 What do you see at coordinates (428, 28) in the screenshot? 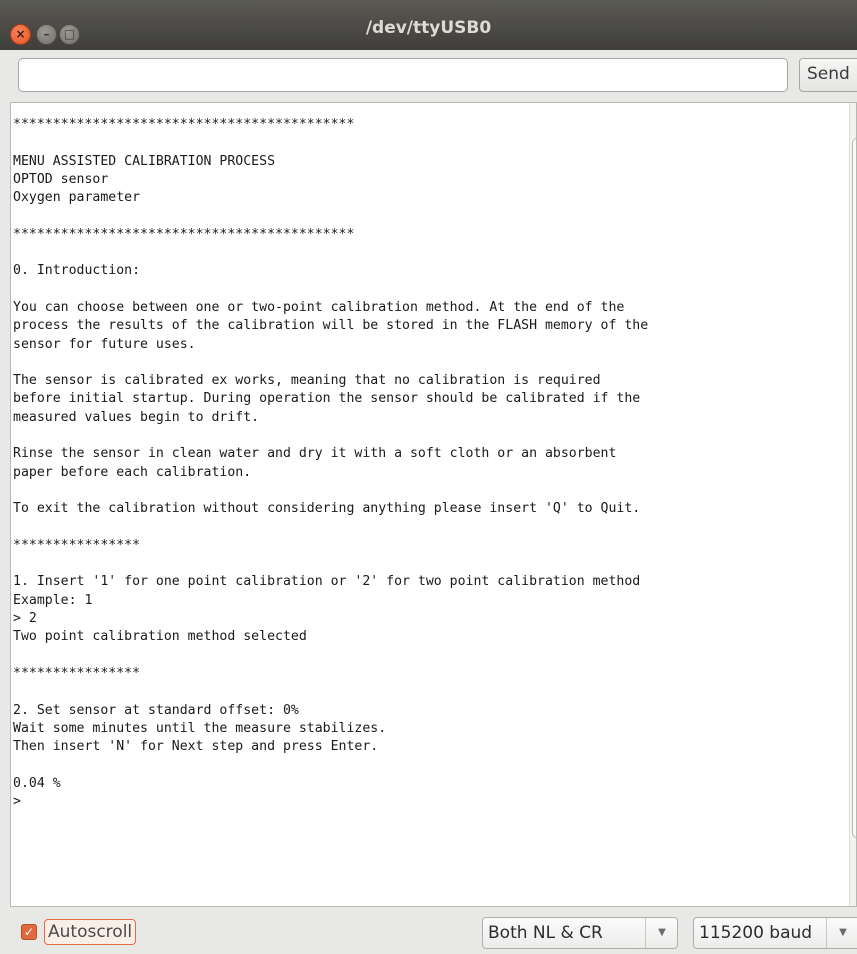
I see `window-title: /dev/ttyUSB0` at bounding box center [428, 28].